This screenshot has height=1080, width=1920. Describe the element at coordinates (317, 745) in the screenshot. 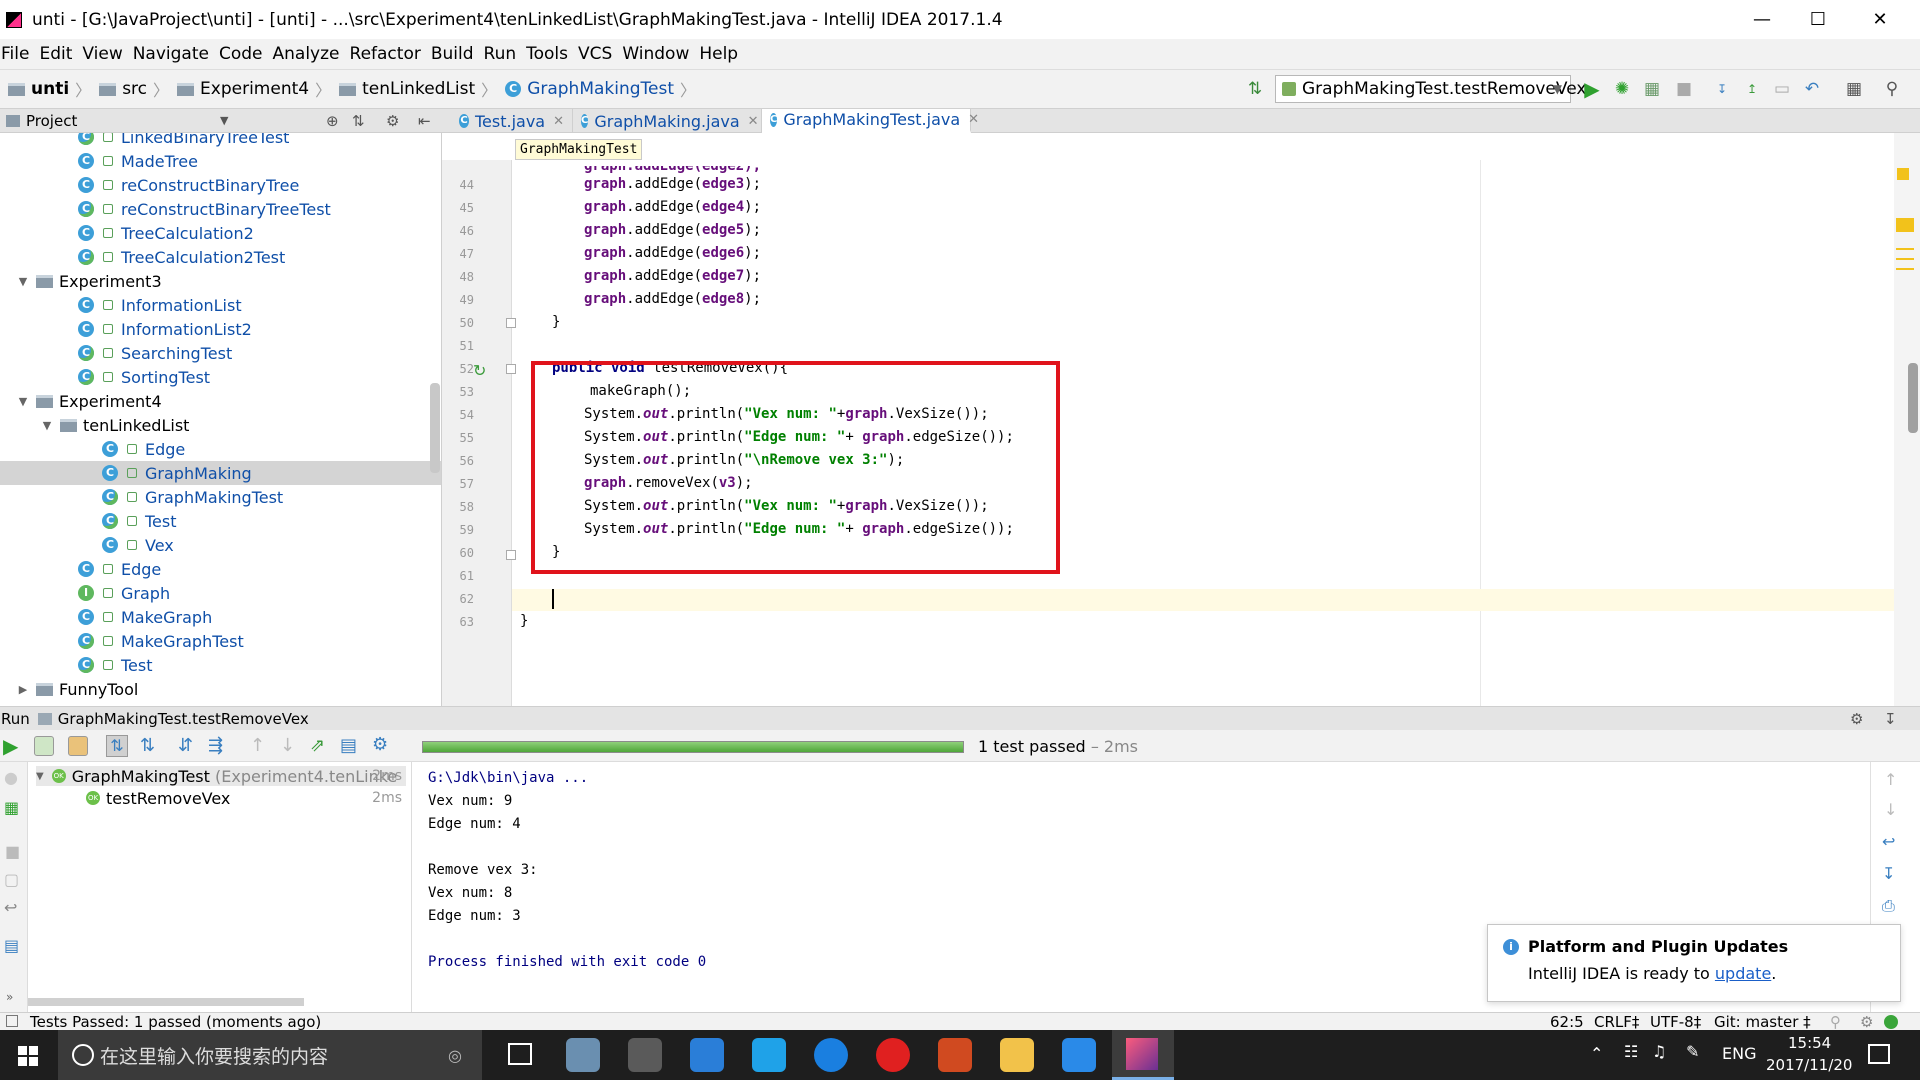

I see `export-icon: ⇗` at that location.